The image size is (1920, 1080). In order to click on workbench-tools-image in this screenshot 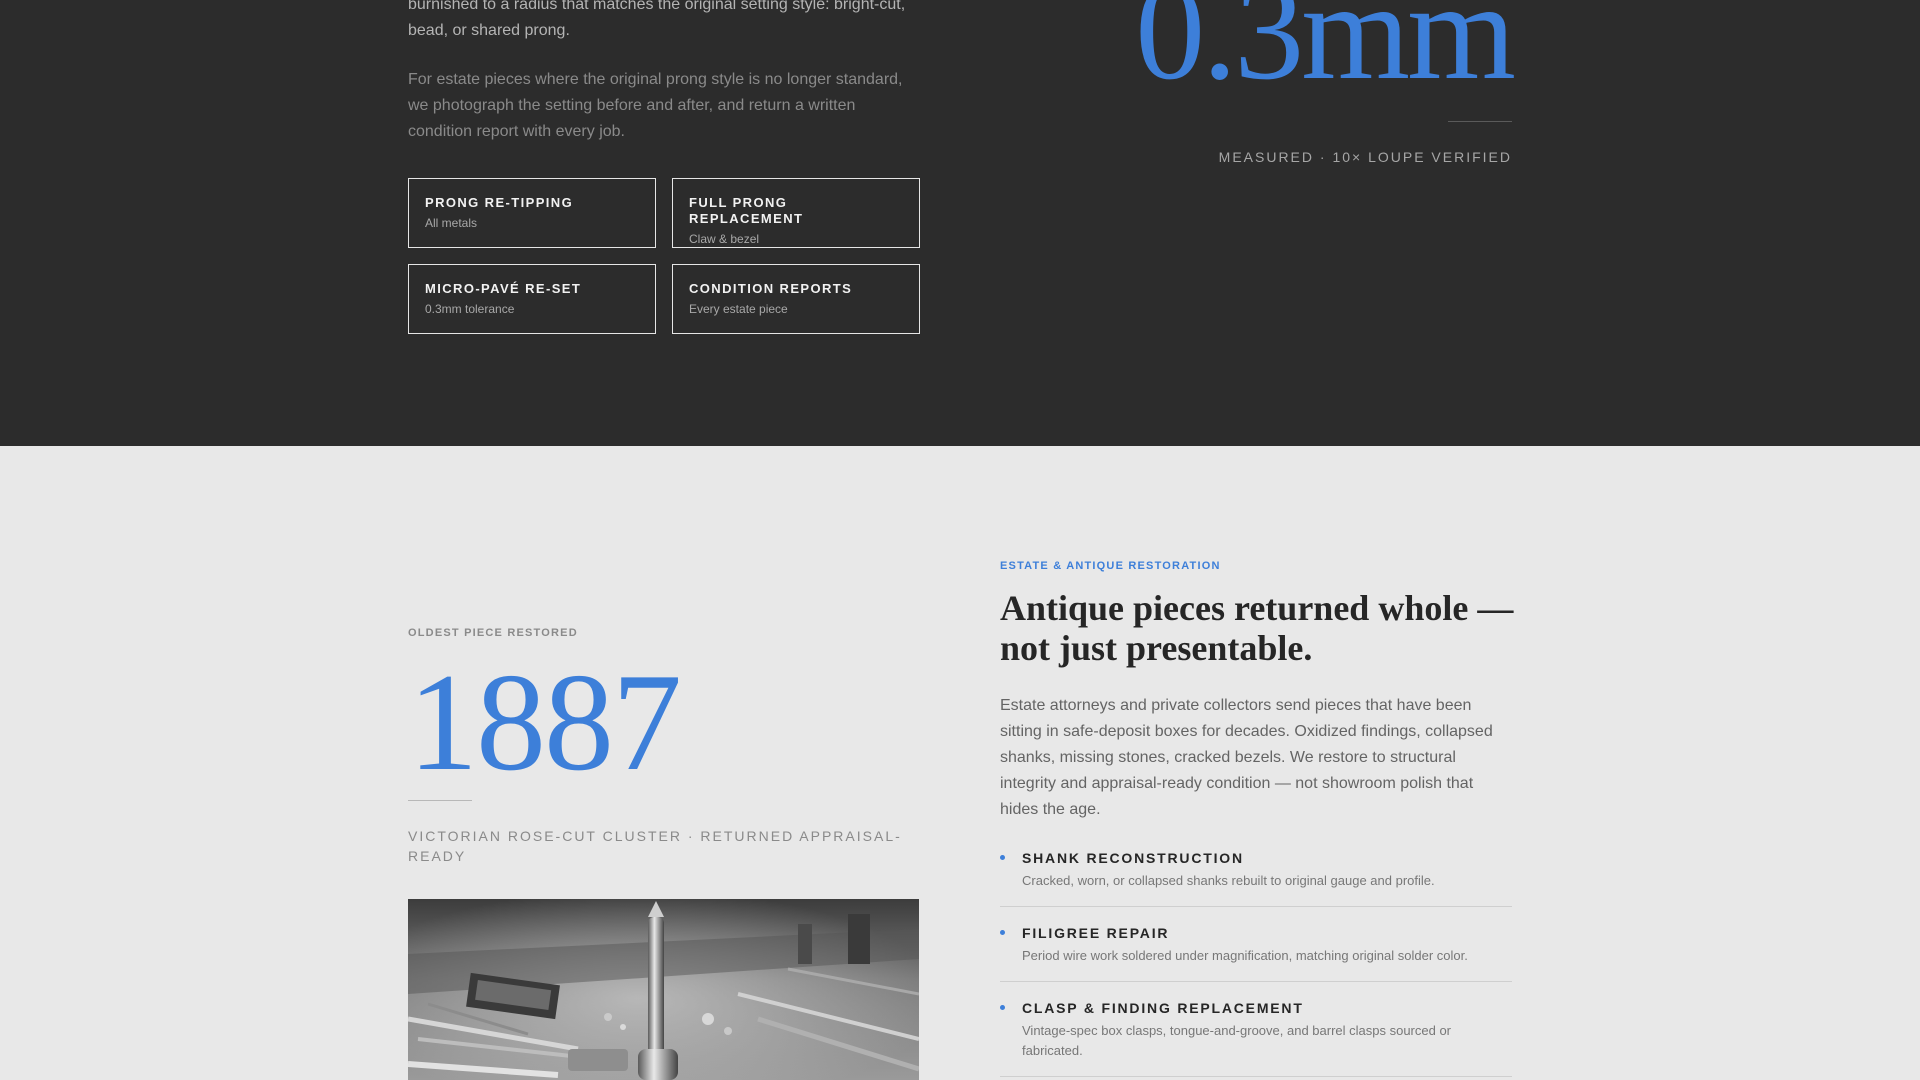, I will do `click(663, 989)`.